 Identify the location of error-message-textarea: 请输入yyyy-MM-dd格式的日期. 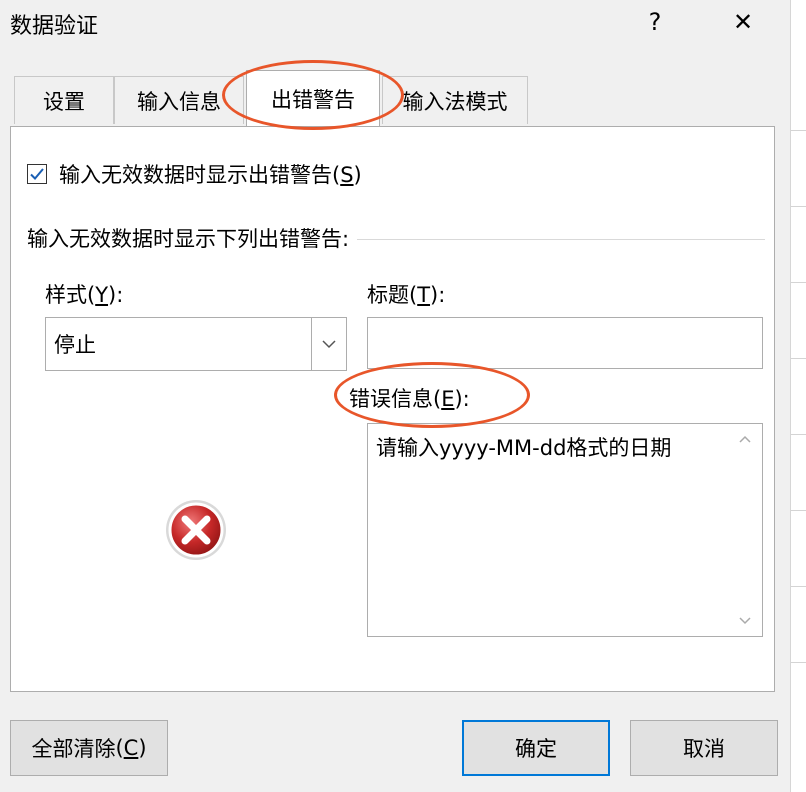
(565, 530).